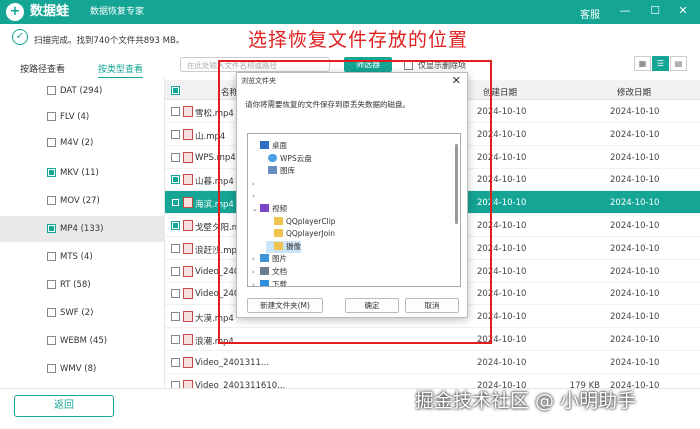  I want to click on sidebar-item-mts: MTS (4), so click(82, 257).